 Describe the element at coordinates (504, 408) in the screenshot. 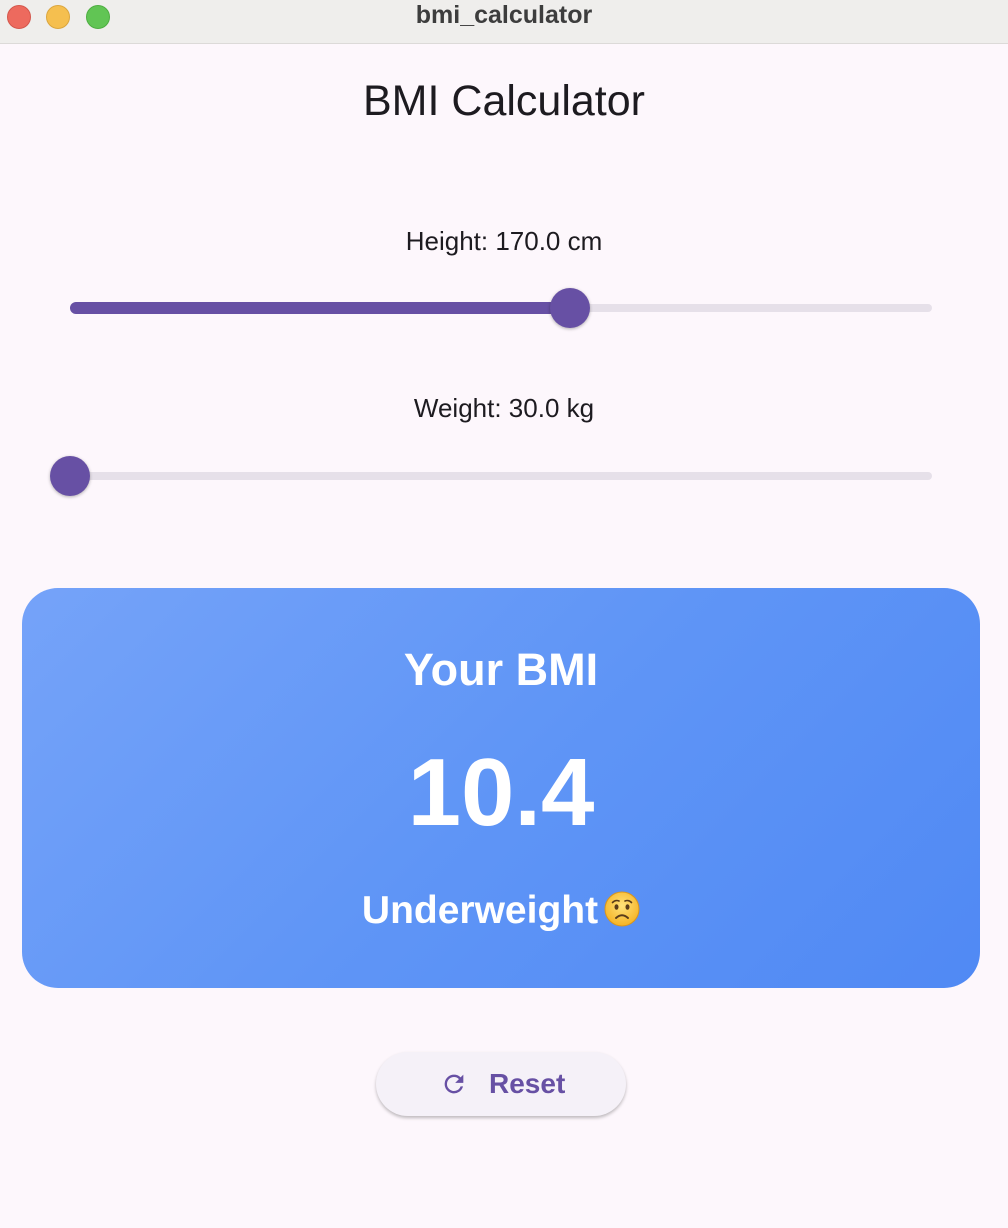

I see `weight-label: Weight: 30.0 kg` at that location.